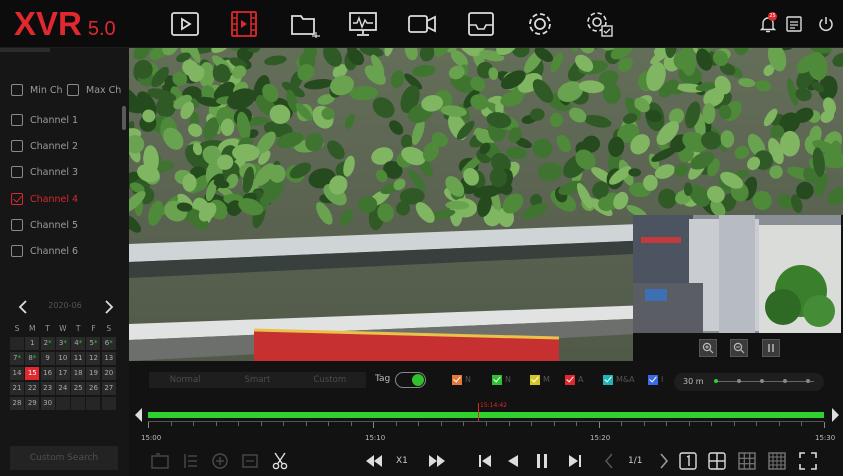 Image resolution: width=843 pixels, height=476 pixels. I want to click on timeline-record-bar, so click(486, 415).